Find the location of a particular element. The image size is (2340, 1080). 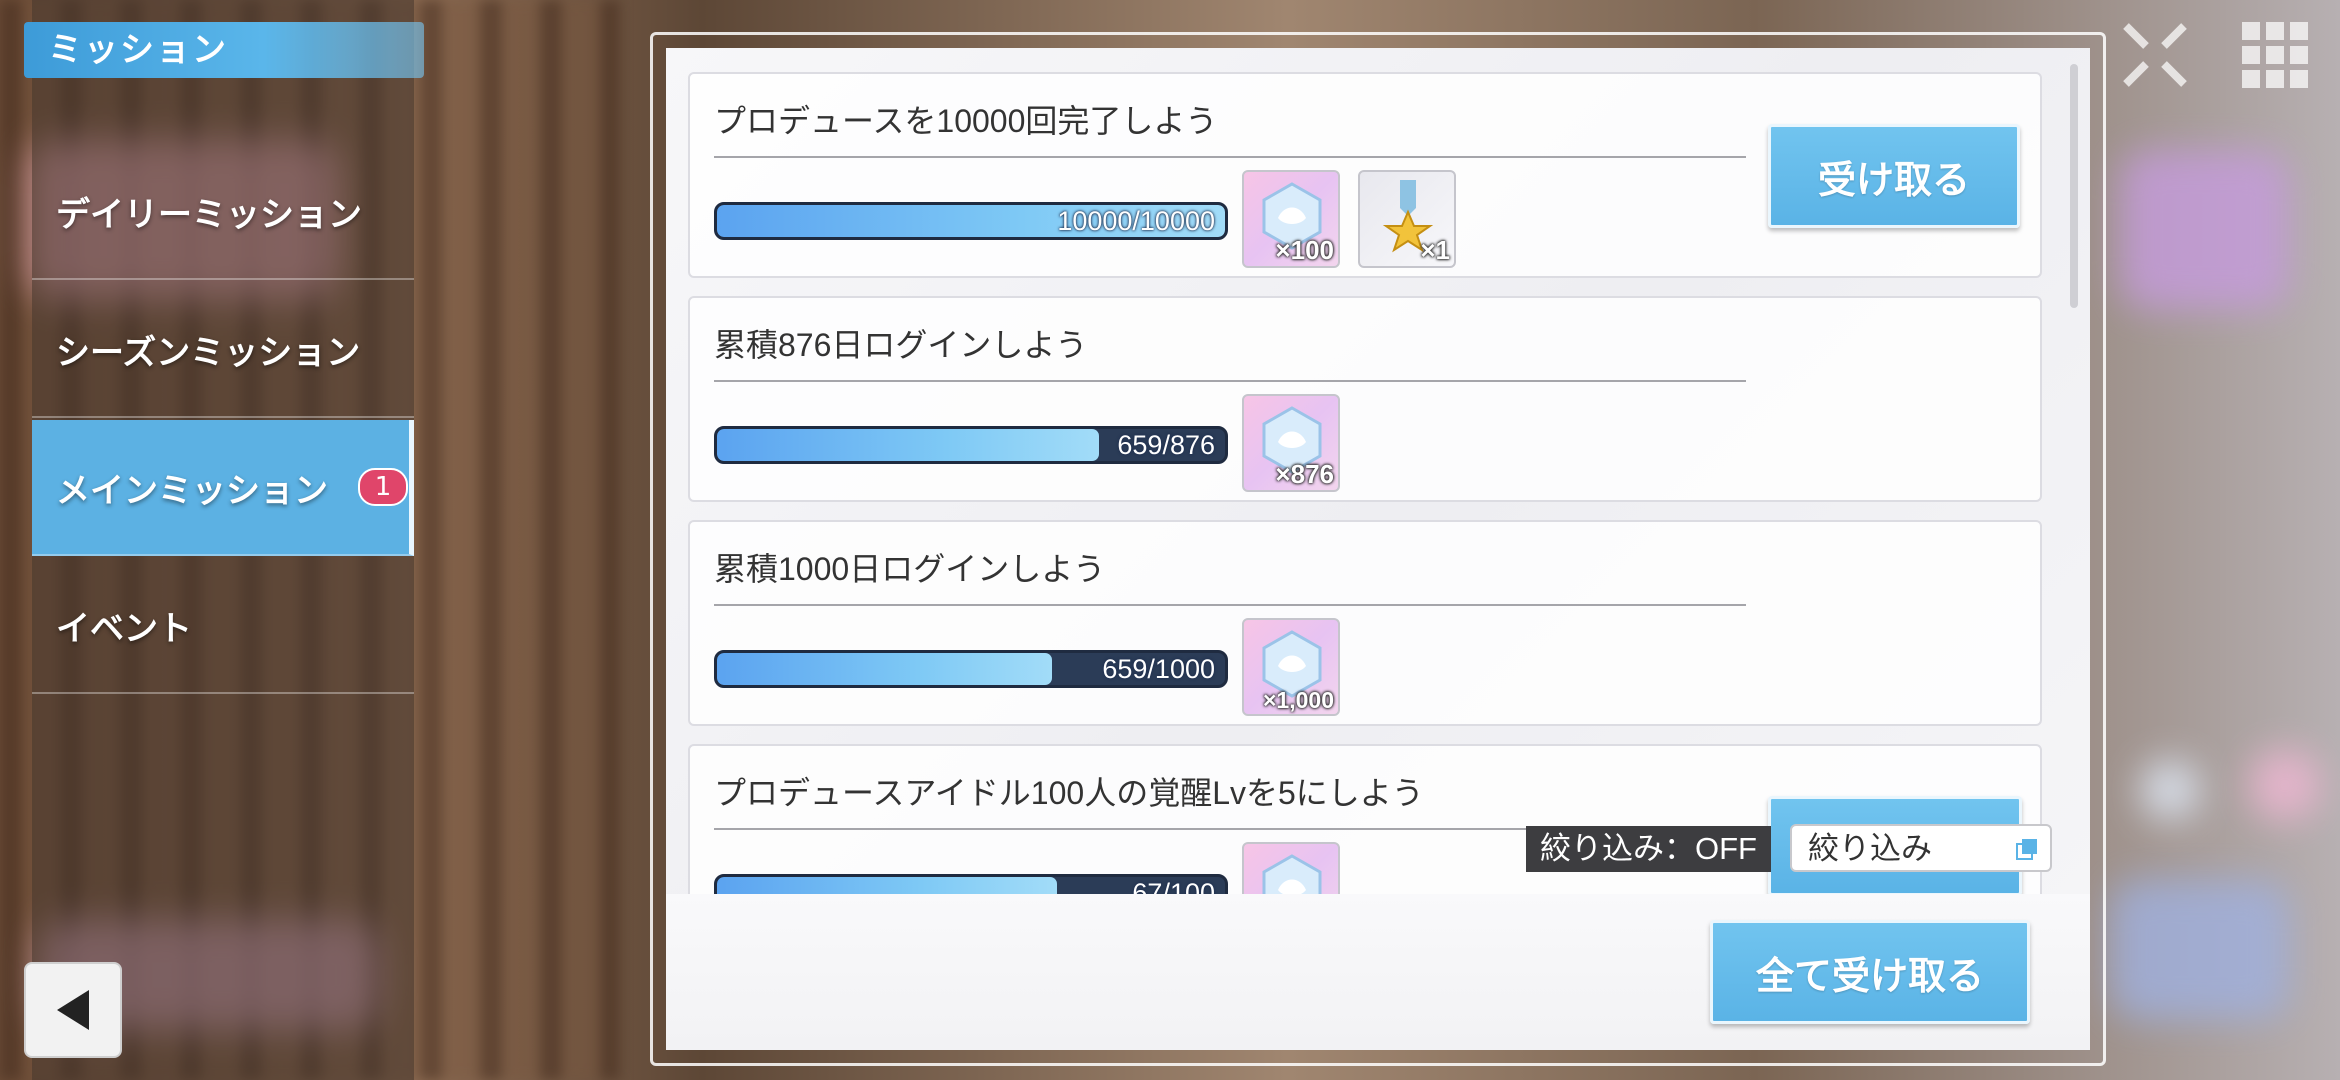

progress-bar: 659/1000 is located at coordinates (971, 669).